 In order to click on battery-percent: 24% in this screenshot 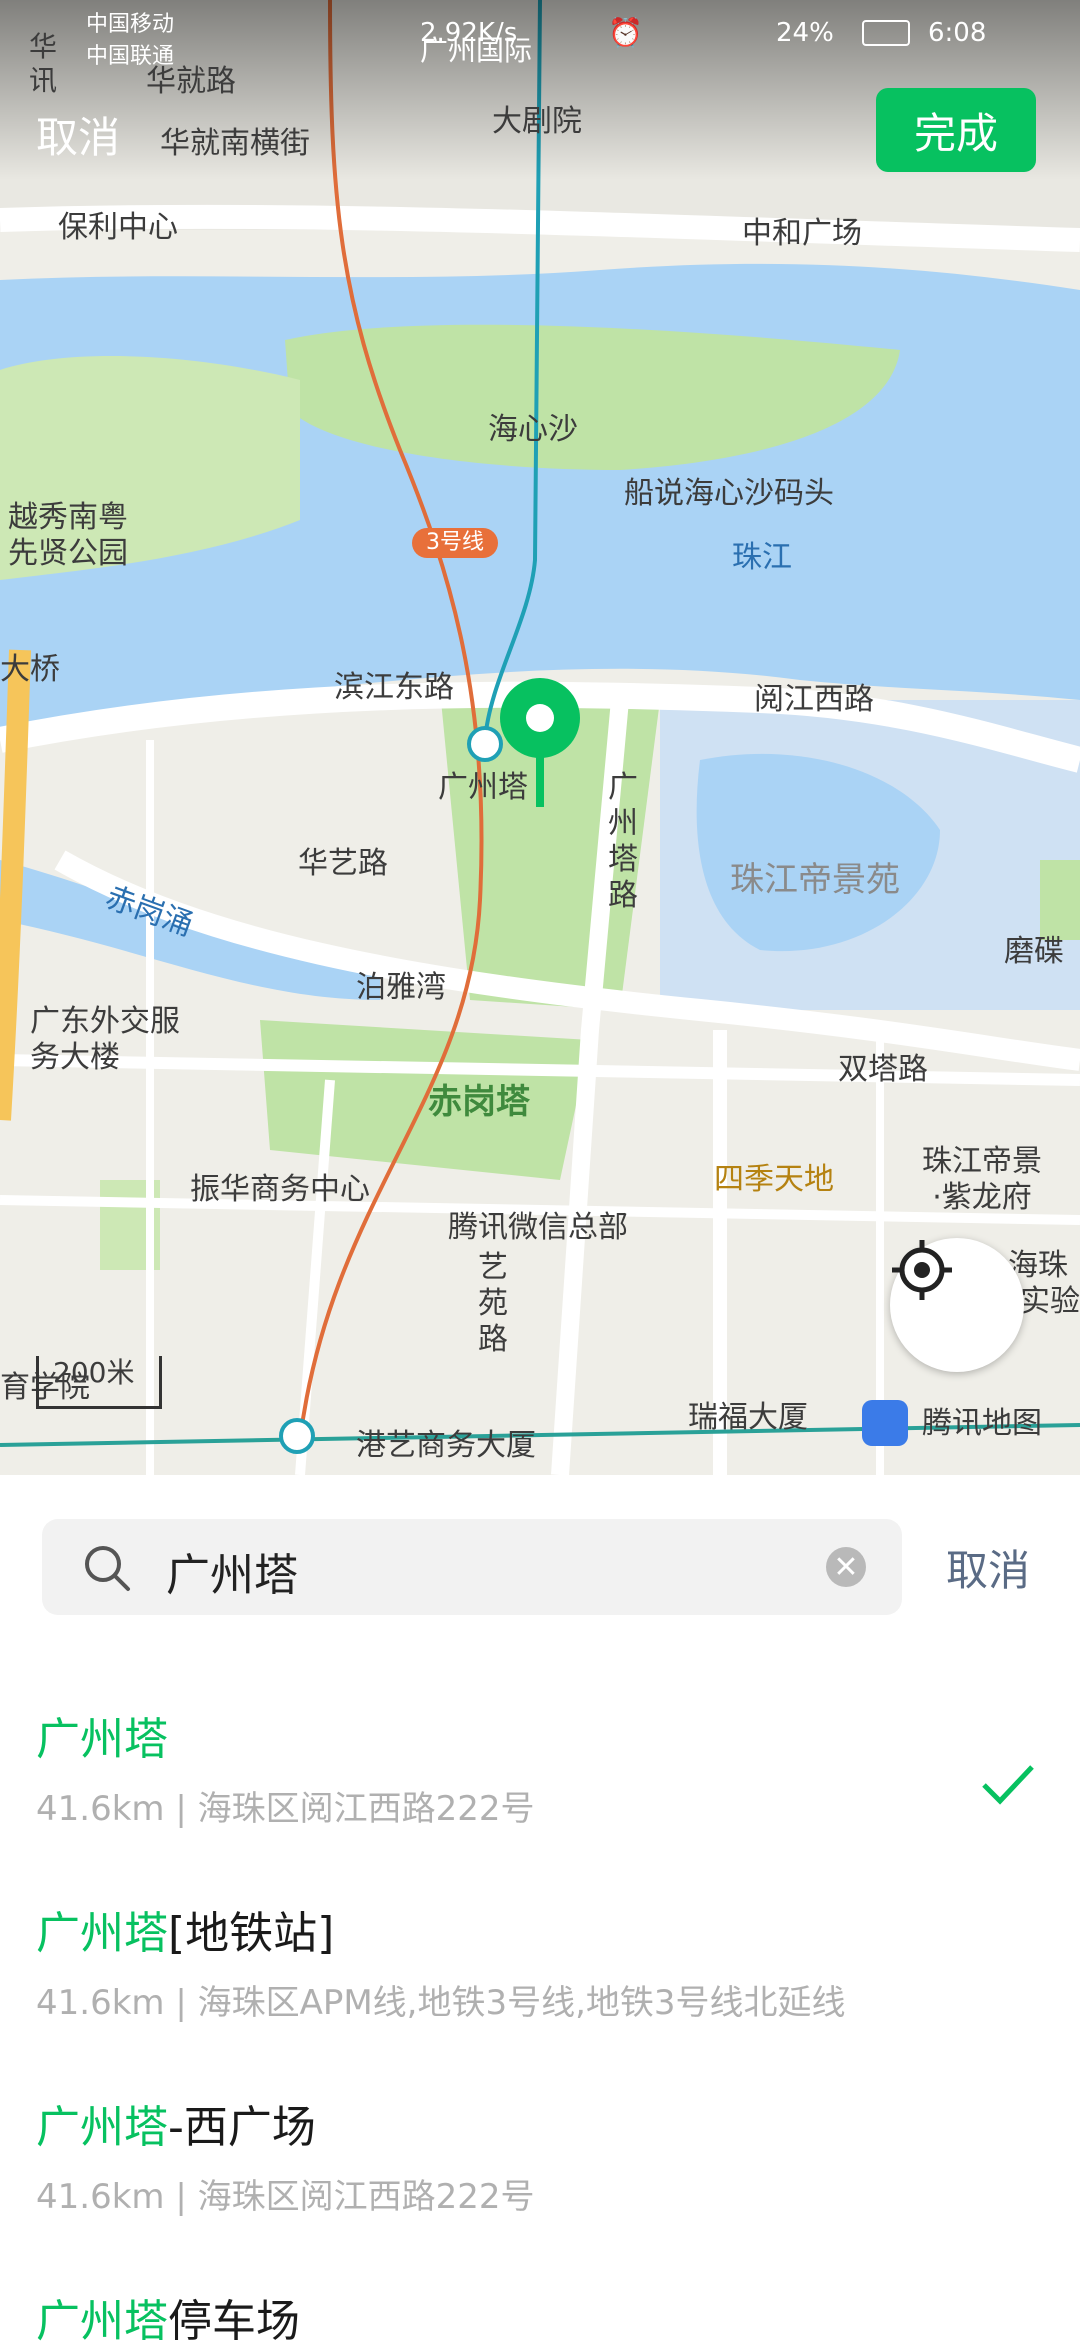, I will do `click(805, 33)`.